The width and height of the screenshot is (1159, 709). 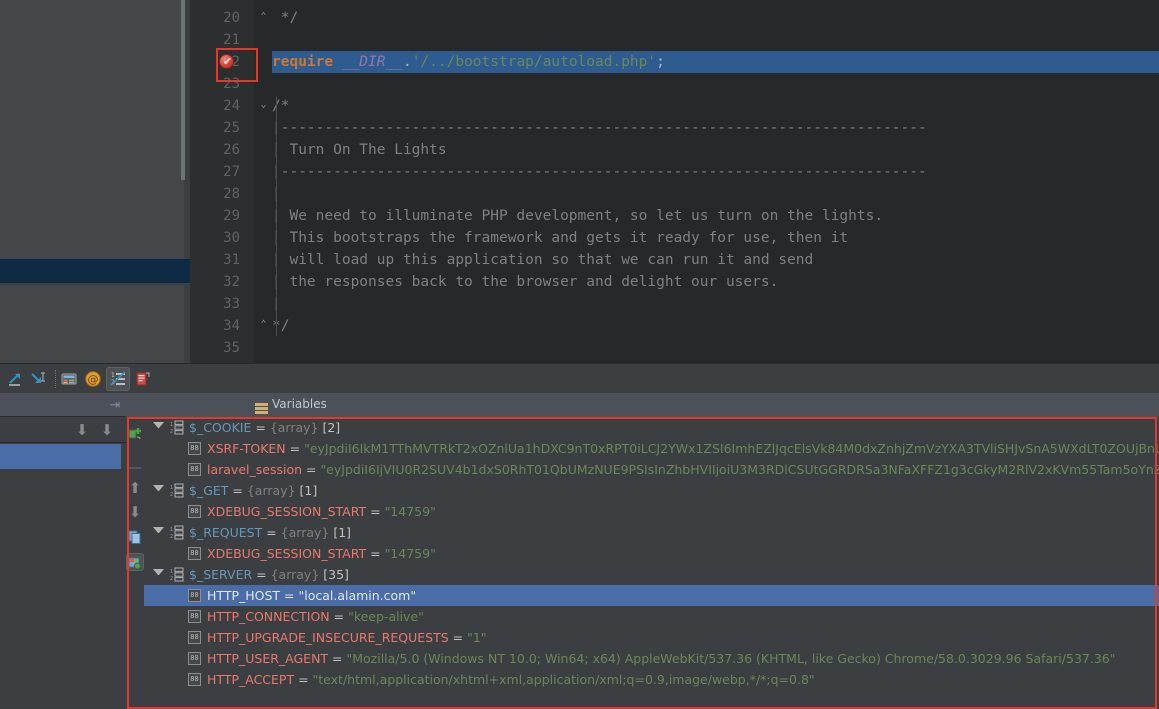 I want to click on line-number: 26, so click(x=215, y=150).